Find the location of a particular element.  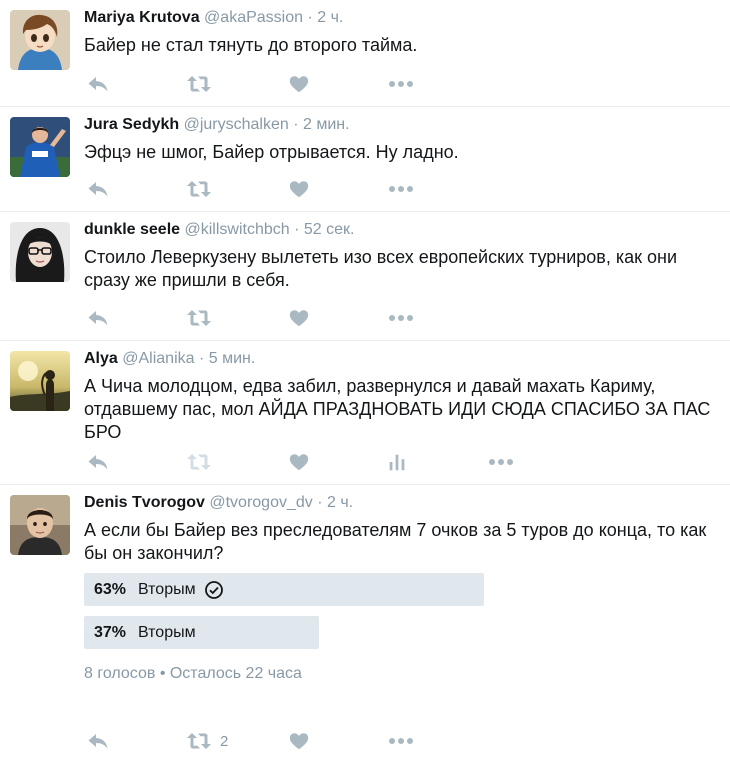

analytics-button is located at coordinates (397, 462).